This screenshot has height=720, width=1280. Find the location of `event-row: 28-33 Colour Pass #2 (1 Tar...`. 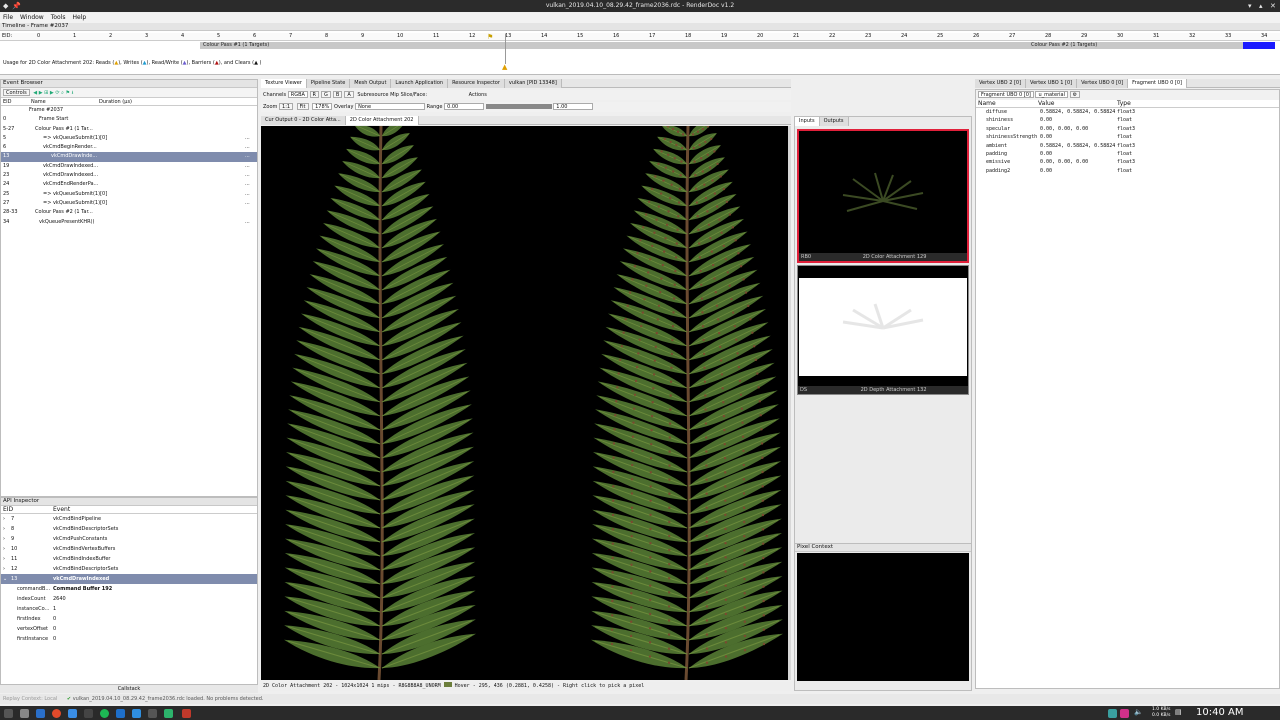

event-row: 28-33 Colour Pass #2 (1 Tar... is located at coordinates (129, 212).